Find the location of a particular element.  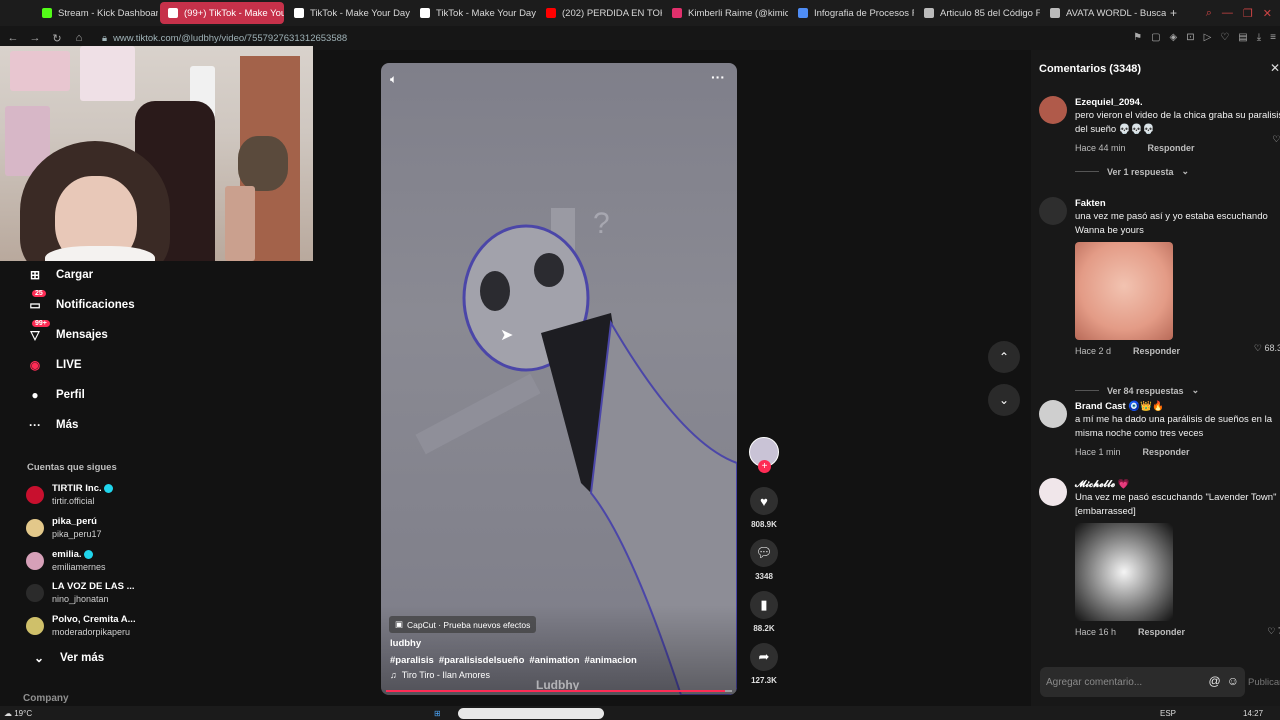

tab-label: TikTok - Make Your Day is located at coordinates (360, 13).